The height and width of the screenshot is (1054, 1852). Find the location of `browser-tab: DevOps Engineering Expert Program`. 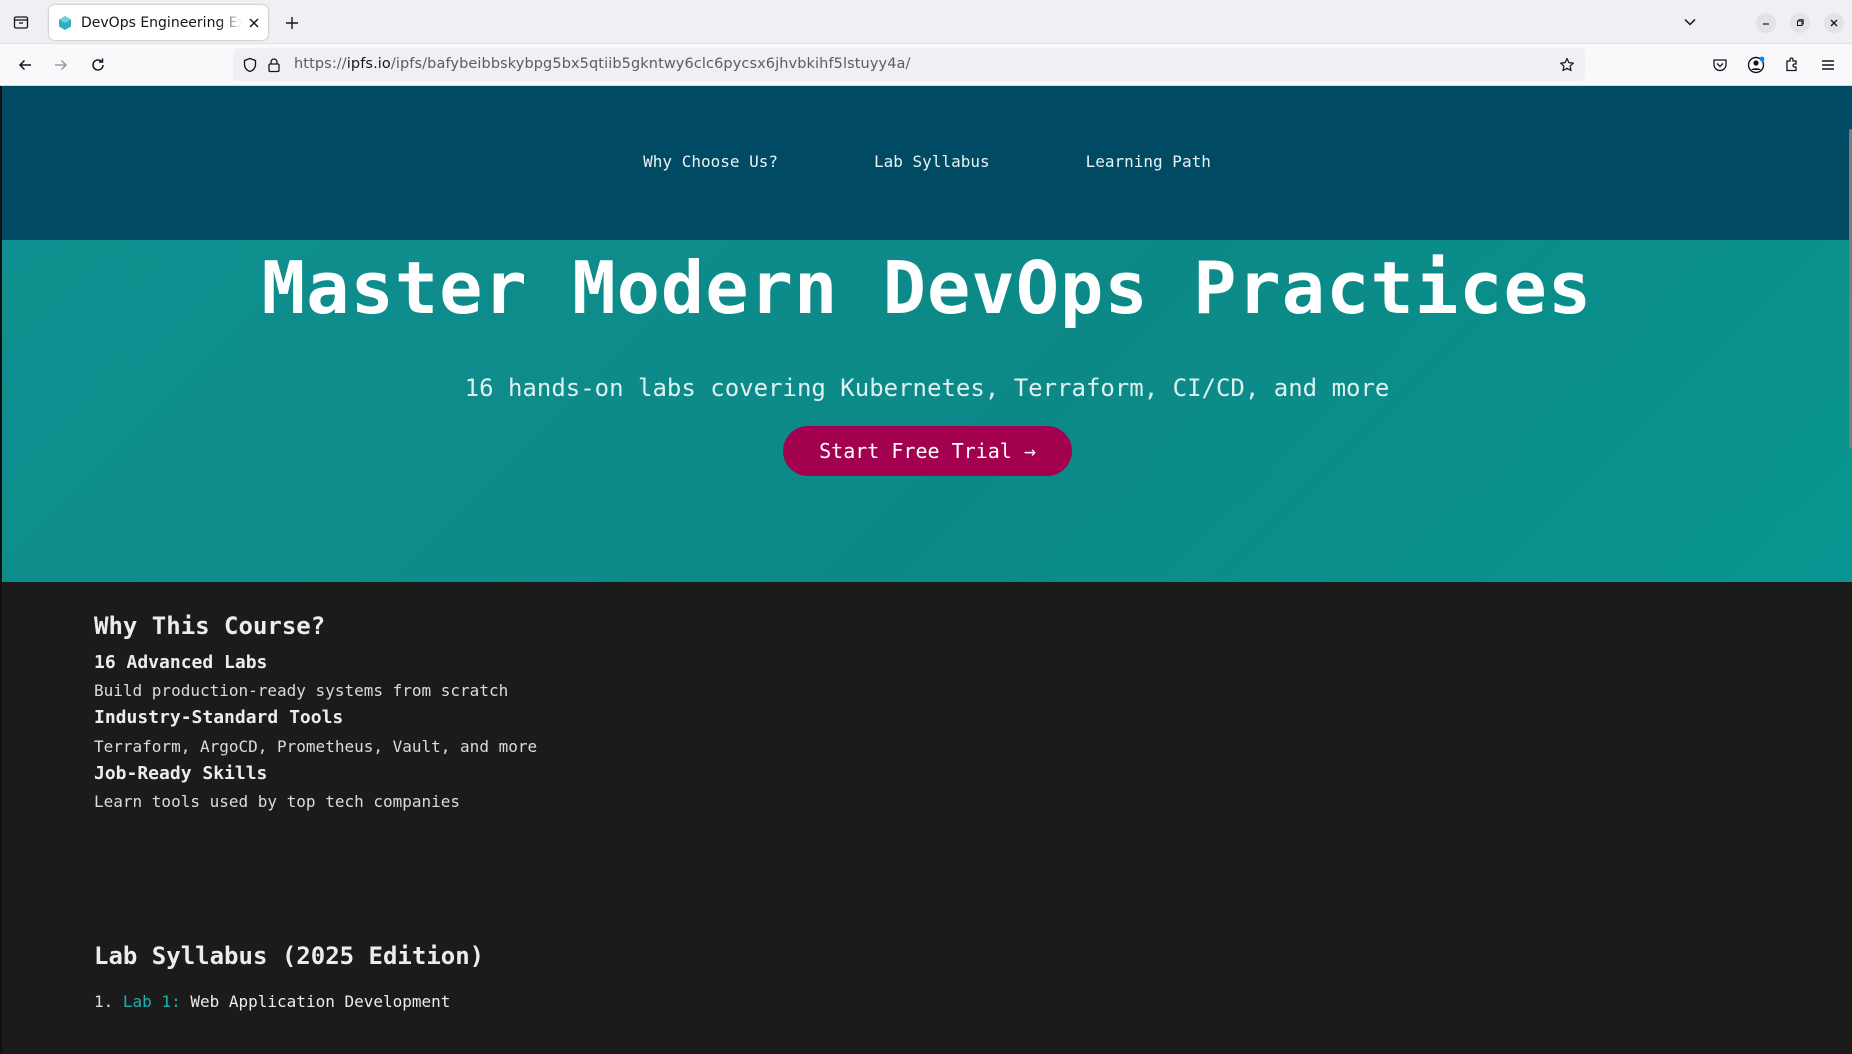

browser-tab: DevOps Engineering Expert Program is located at coordinates (158, 22).